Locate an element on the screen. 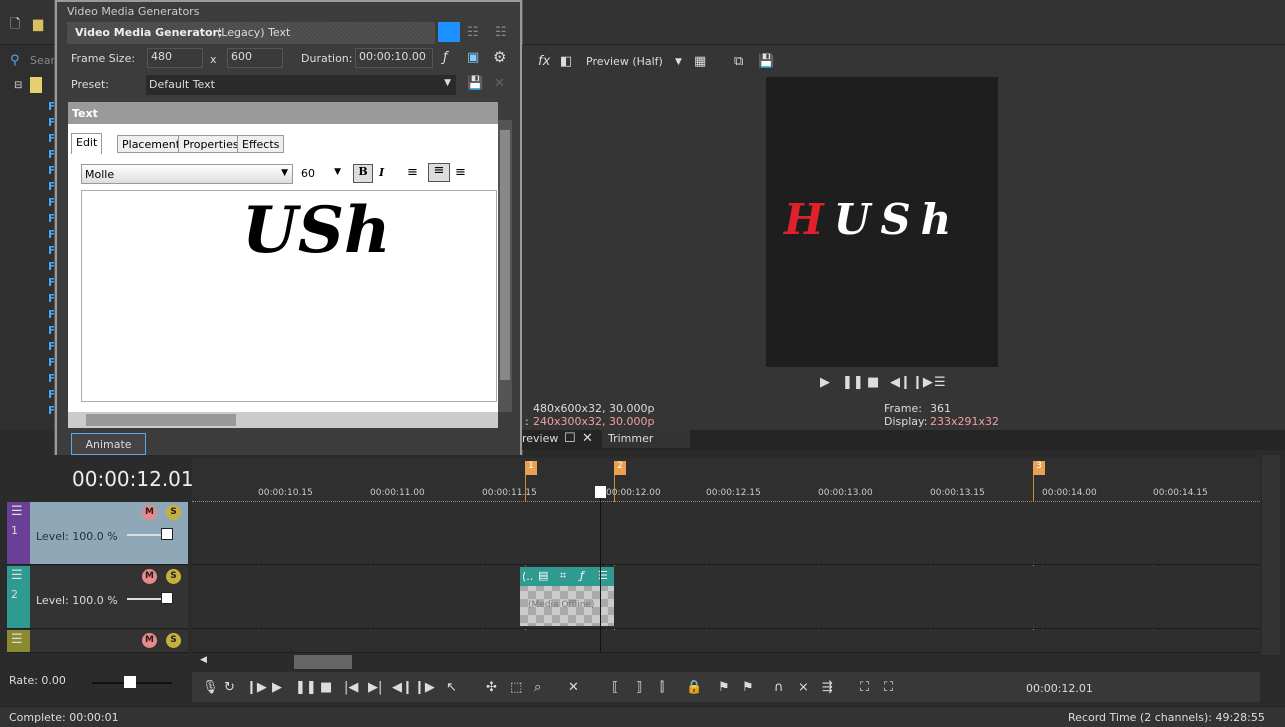 The width and height of the screenshot is (1285, 727). collapse-icon: ⊟ is located at coordinates (18, 86).